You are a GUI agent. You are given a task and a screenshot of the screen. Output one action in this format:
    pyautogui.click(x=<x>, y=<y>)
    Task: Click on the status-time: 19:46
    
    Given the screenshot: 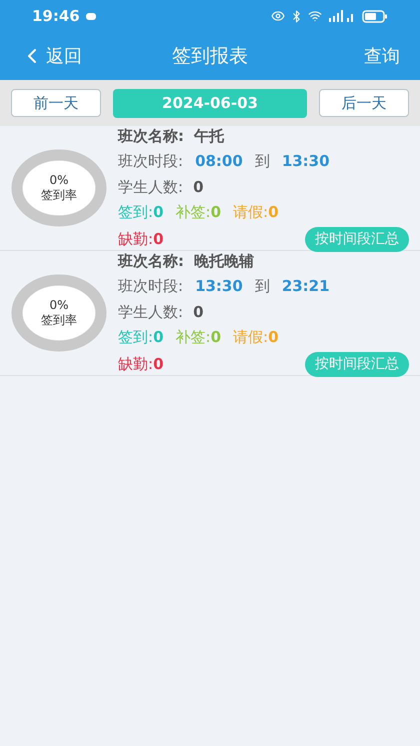 What is the action you would take?
    pyautogui.click(x=56, y=16)
    